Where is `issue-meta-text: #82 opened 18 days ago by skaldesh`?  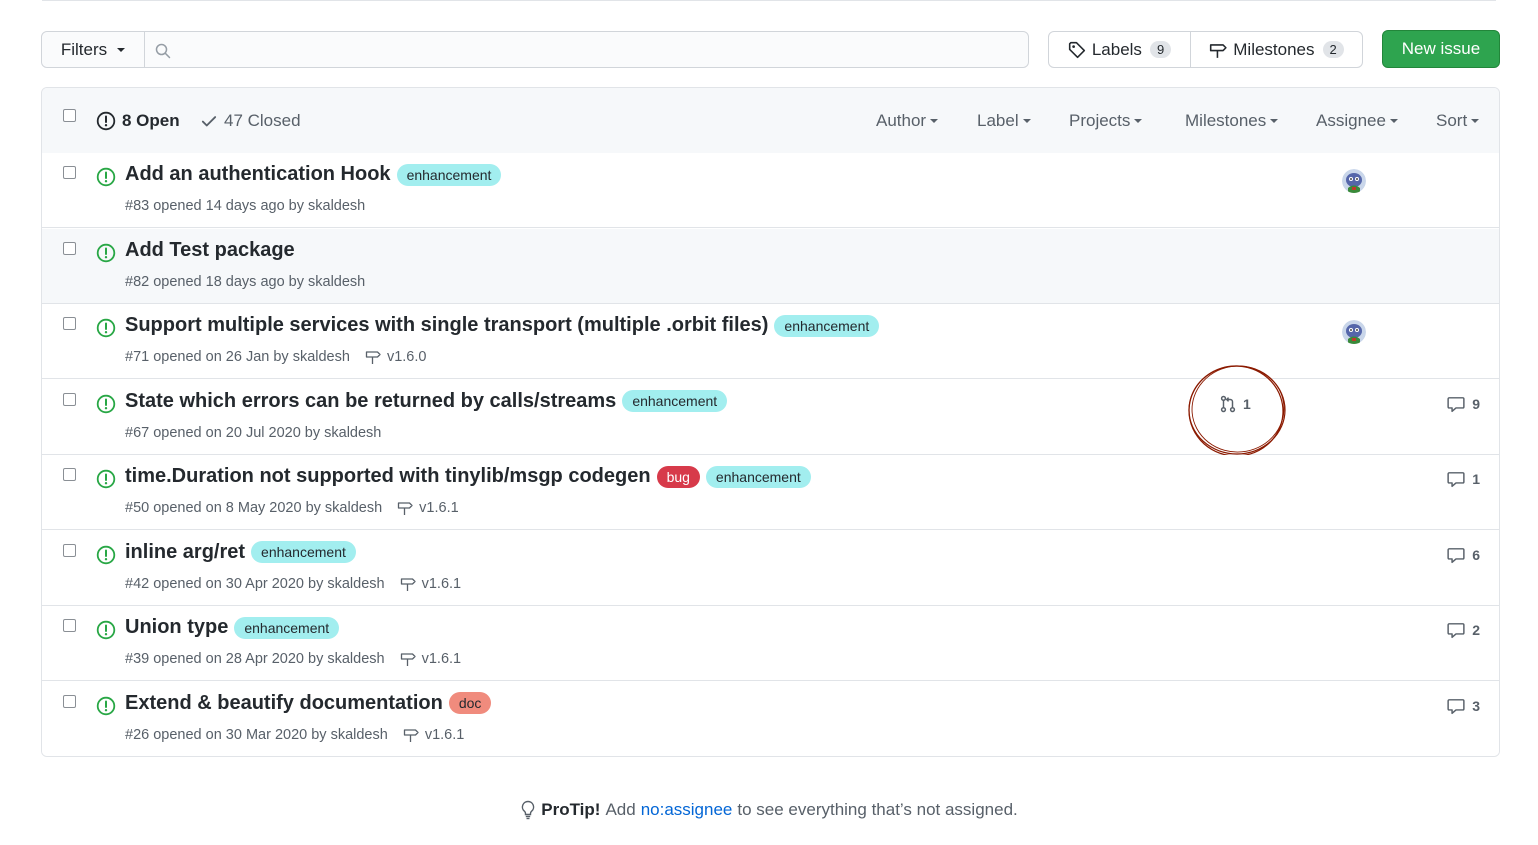 issue-meta-text: #82 opened 18 days ago by skaldesh is located at coordinates (245, 281).